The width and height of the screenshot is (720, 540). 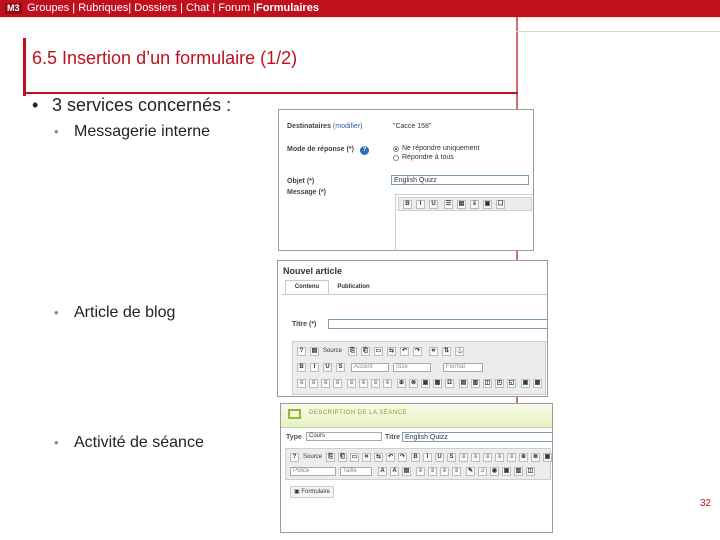 I want to click on nav-link-groupes: Groupes, so click(x=48, y=8).